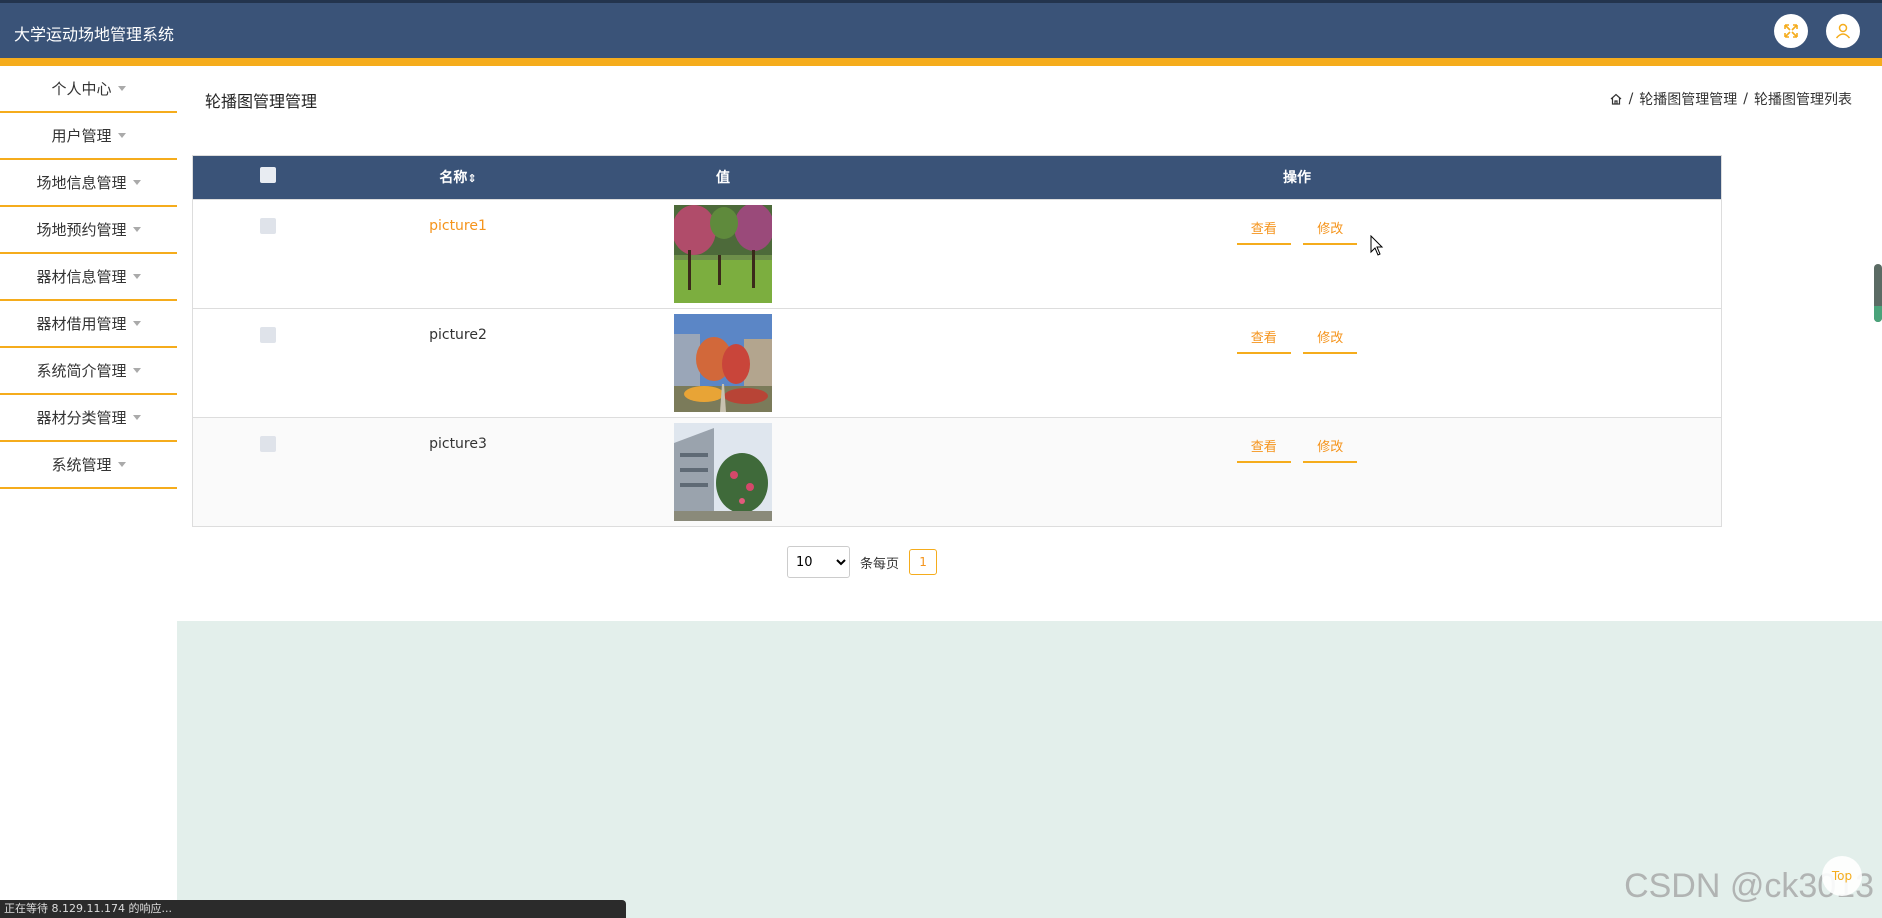 This screenshot has height=918, width=1882. What do you see at coordinates (471, 178) in the screenshot?
I see `sort-icon: ⇕` at bounding box center [471, 178].